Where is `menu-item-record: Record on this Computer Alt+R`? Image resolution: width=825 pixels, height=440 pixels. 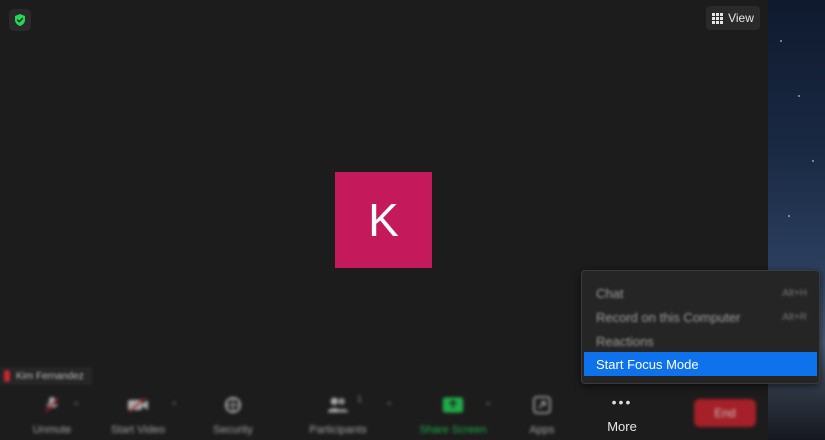
menu-item-record: Record on this Computer Alt+R is located at coordinates (700, 317).